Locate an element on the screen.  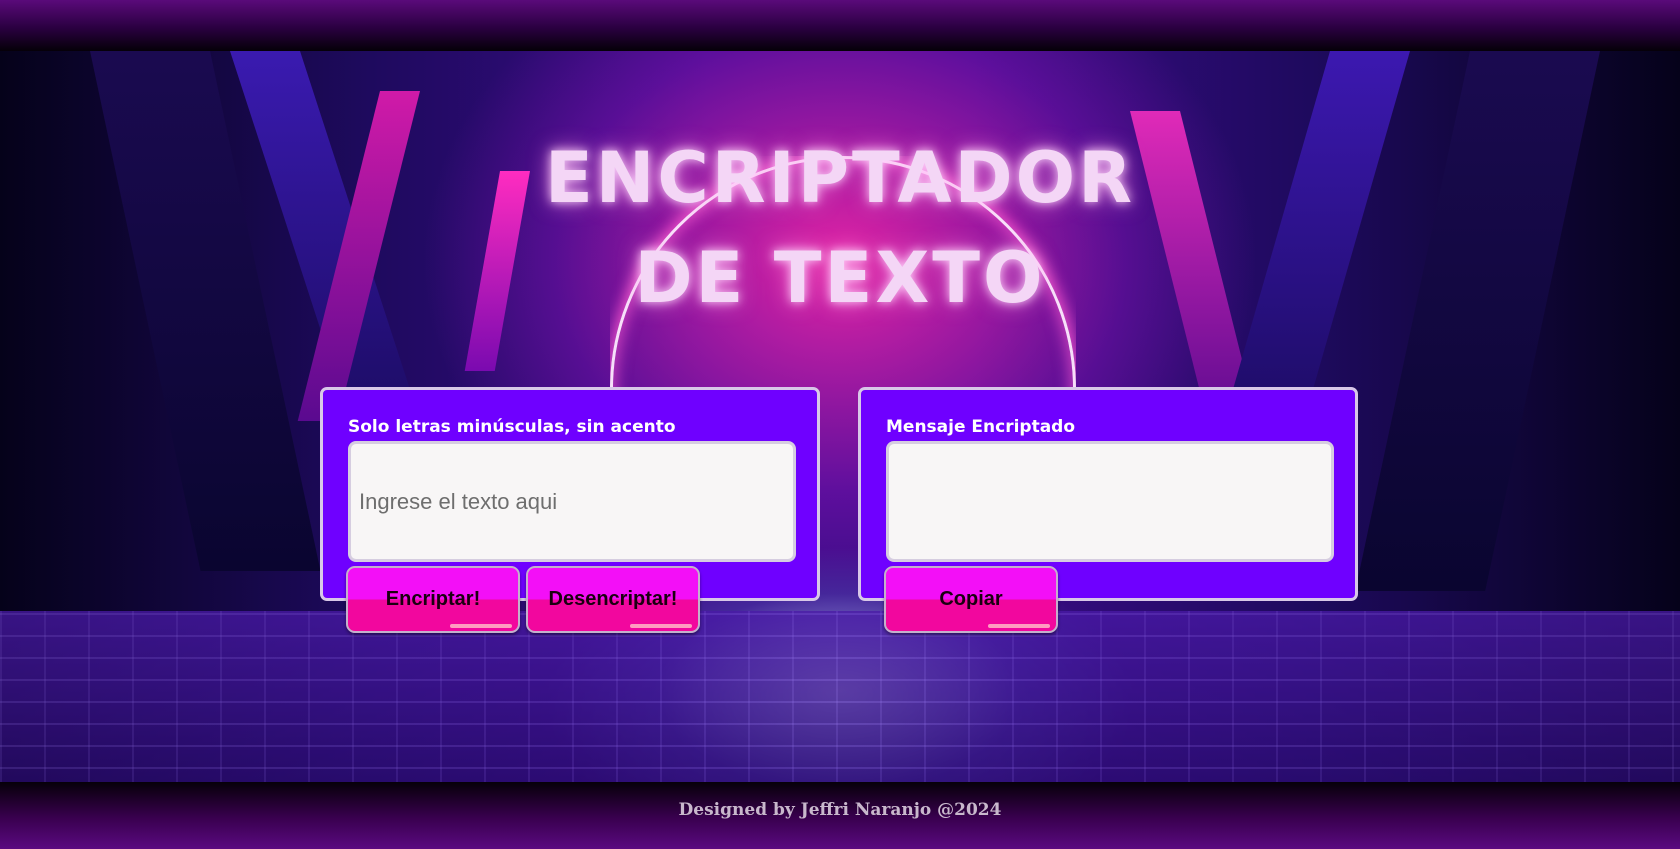
footer-credit: Designed by Jeffri Naranjo @2024 is located at coordinates (840, 810).